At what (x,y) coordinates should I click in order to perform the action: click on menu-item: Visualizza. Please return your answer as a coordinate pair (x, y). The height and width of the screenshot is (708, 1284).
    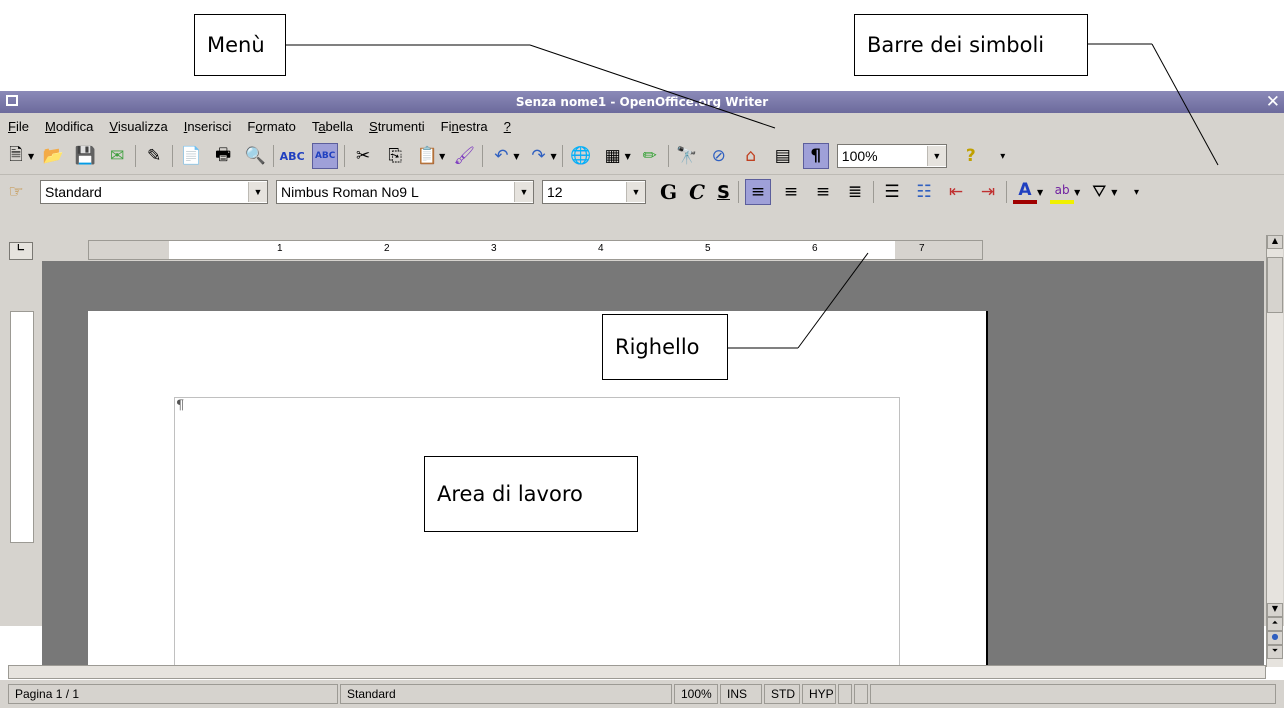
    Looking at the image, I should click on (138, 126).